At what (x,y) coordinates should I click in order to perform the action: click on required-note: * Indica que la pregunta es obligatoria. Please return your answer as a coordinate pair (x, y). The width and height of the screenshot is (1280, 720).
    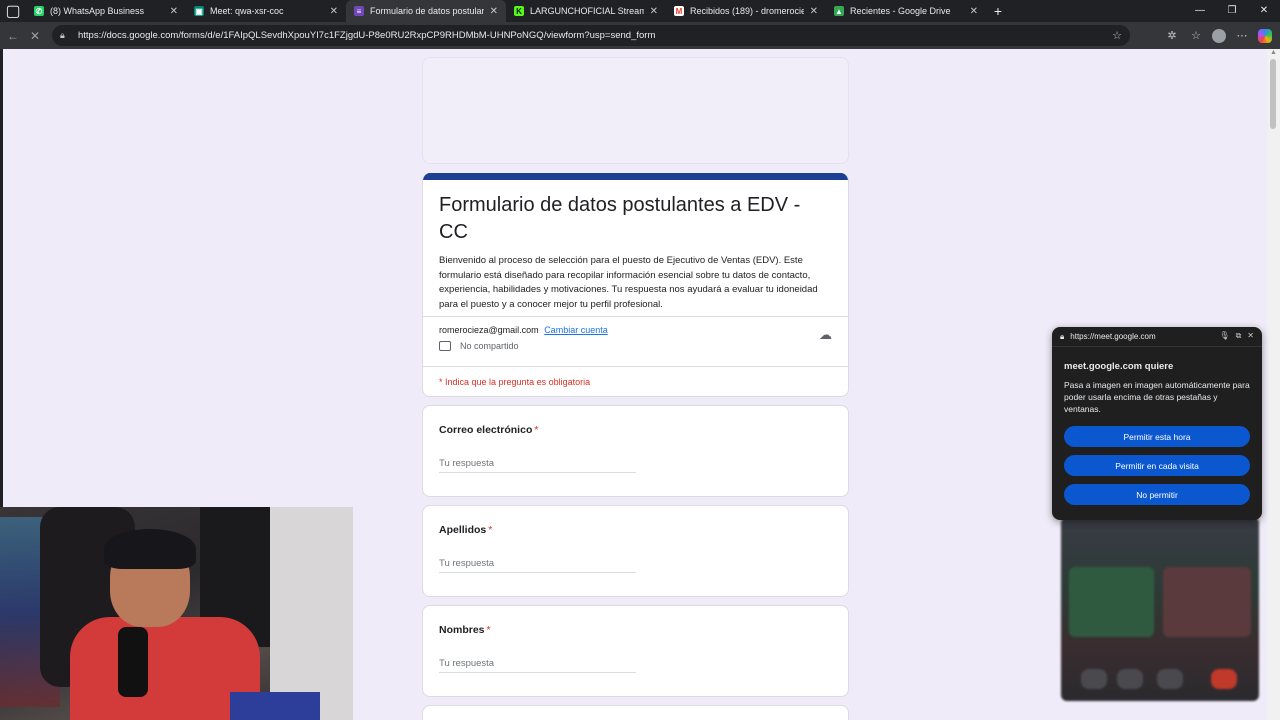
    Looking at the image, I should click on (635, 381).